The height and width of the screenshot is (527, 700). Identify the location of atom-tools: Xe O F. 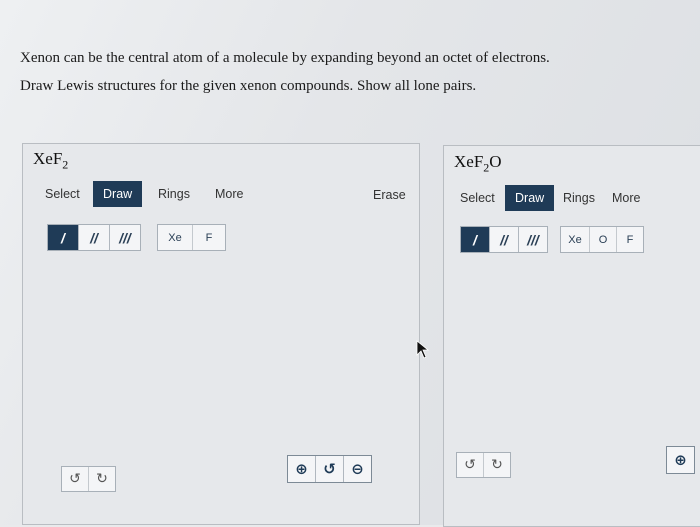
(602, 239).